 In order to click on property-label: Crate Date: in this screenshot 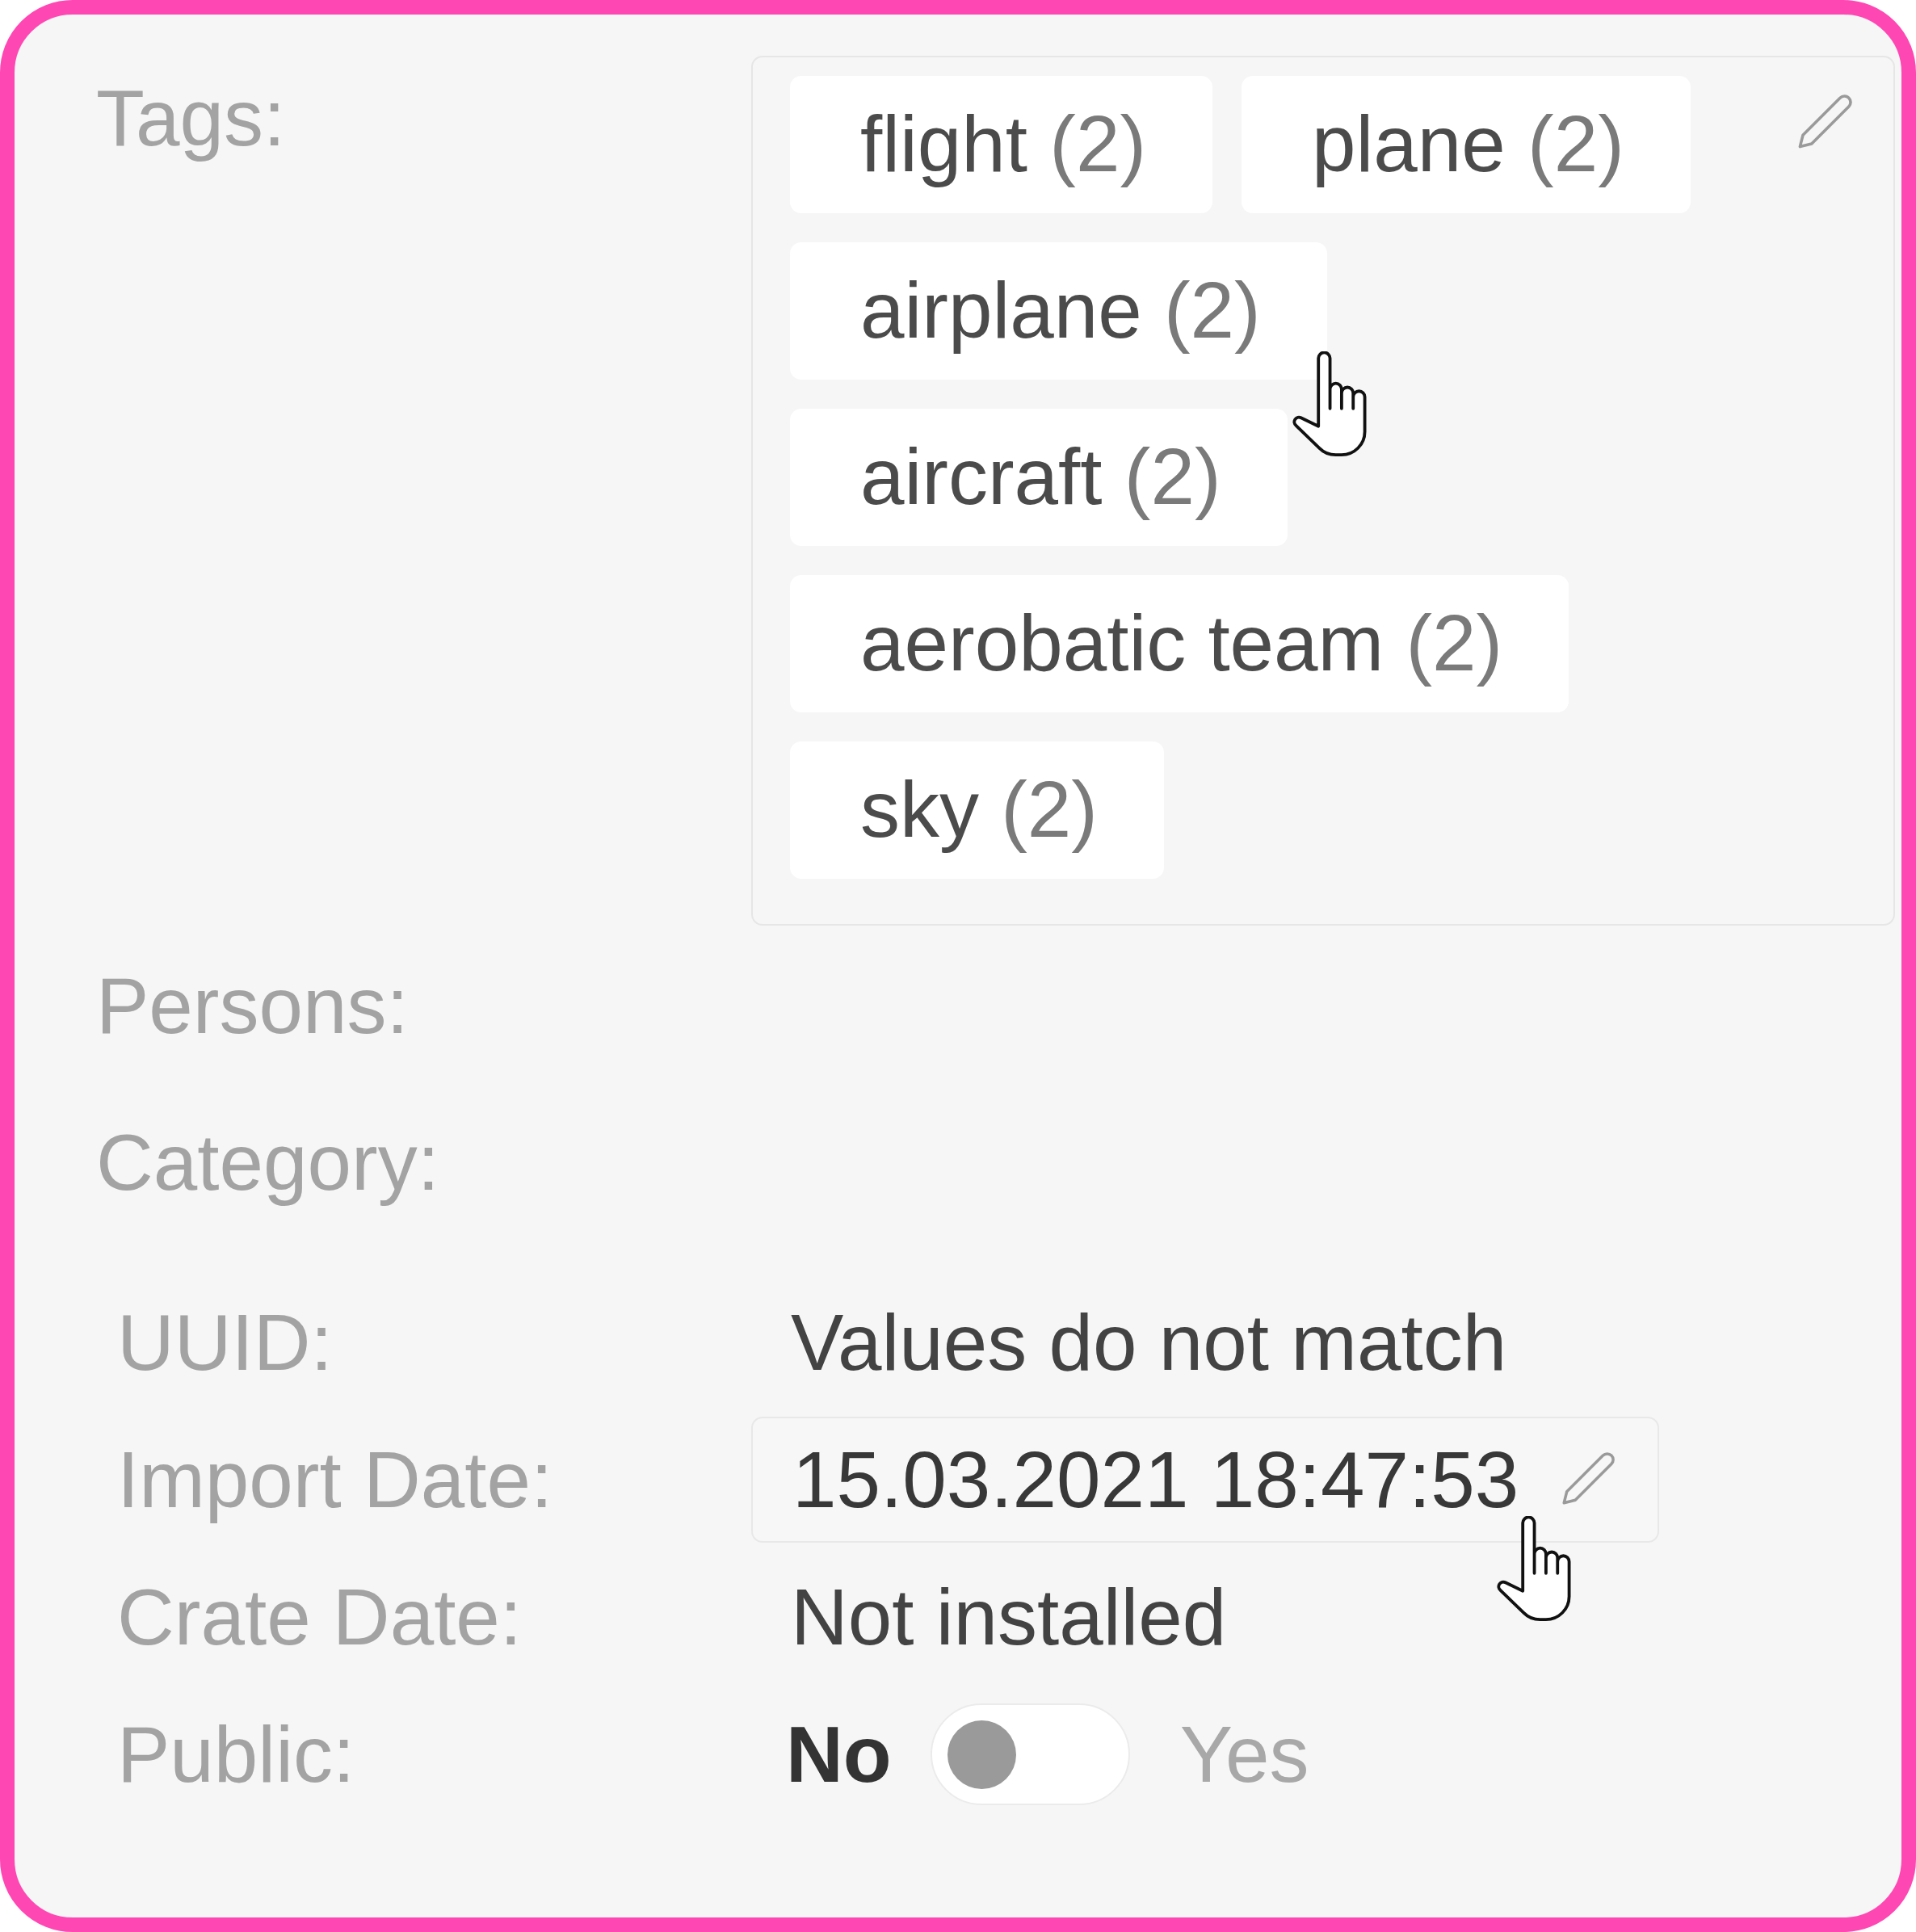, I will do `click(320, 1617)`.